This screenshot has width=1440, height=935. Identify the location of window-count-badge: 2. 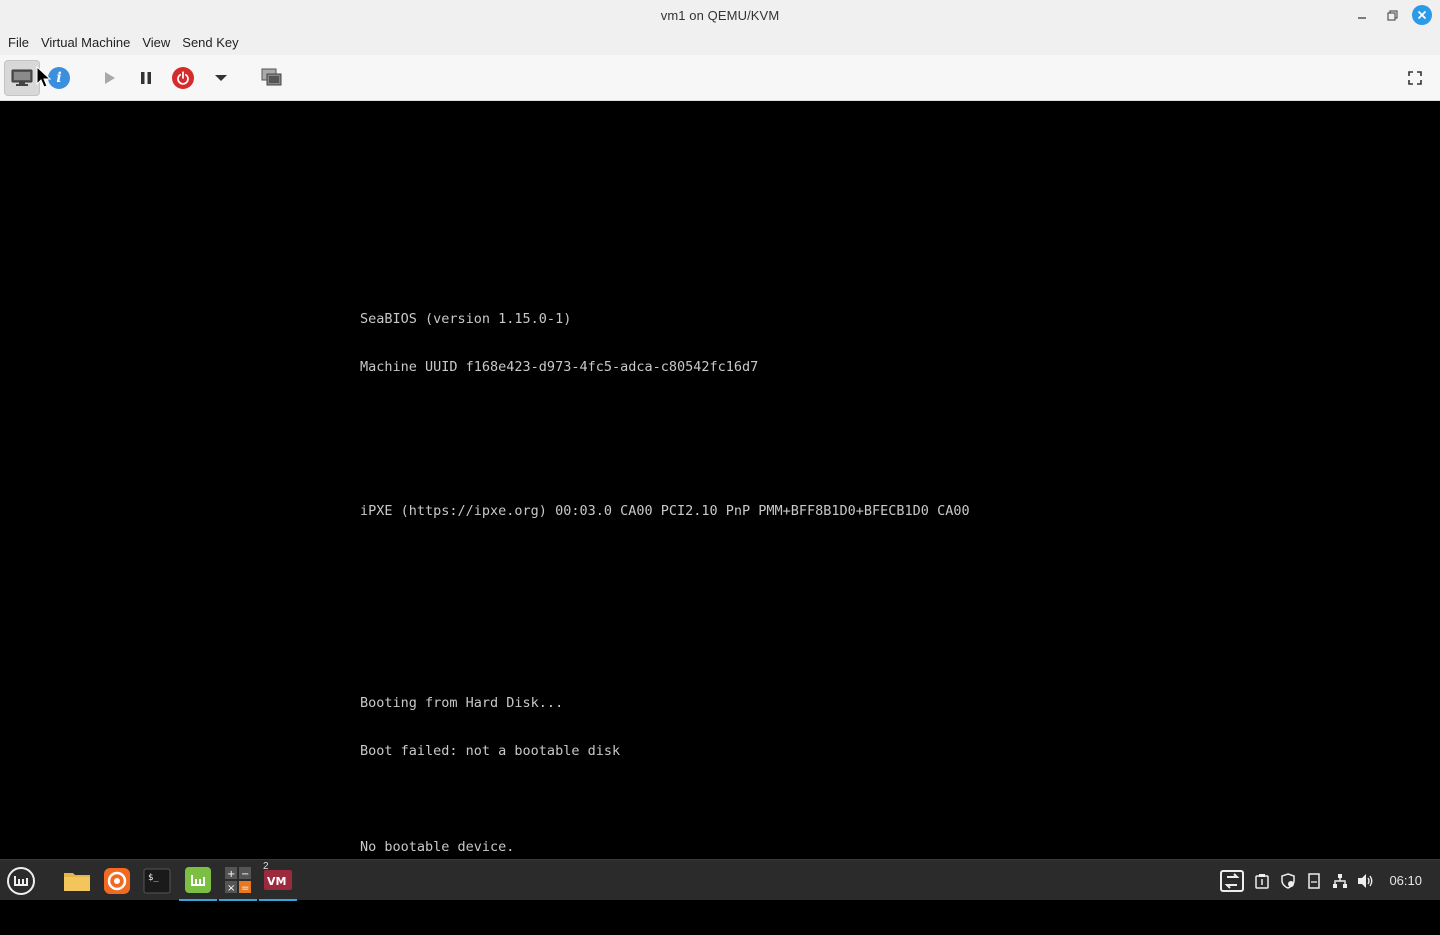
(266, 866).